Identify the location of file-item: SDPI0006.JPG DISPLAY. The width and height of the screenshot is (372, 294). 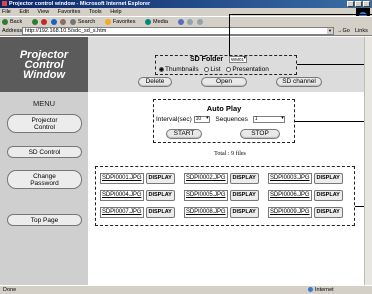
(305, 195).